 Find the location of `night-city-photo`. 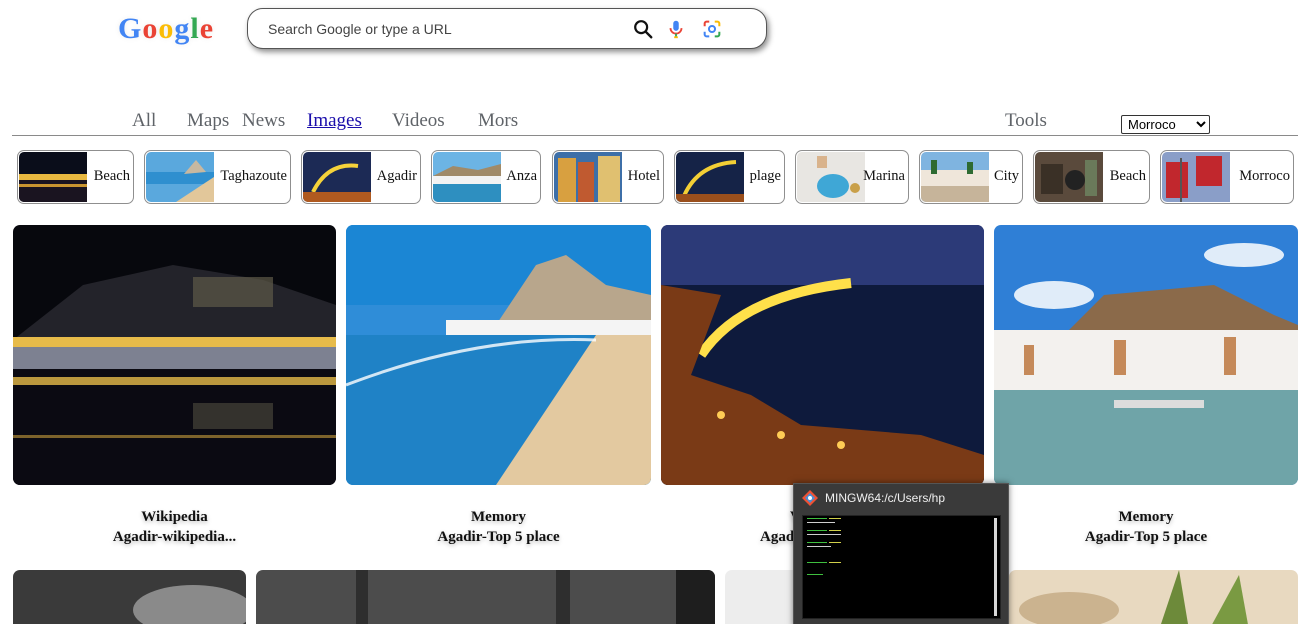

night-city-photo is located at coordinates (822, 355).